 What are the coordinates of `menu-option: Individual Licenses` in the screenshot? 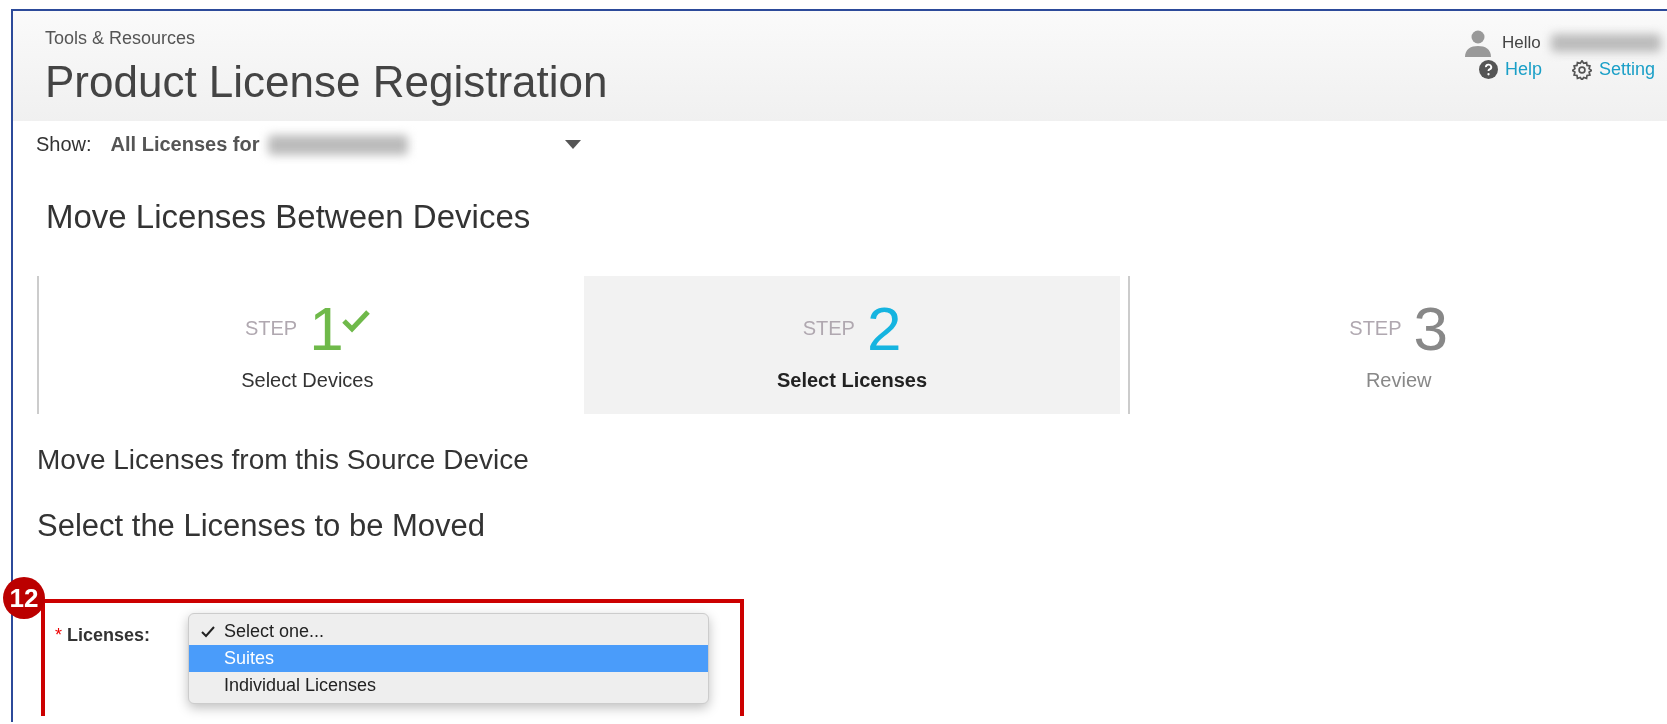 It's located at (448, 685).